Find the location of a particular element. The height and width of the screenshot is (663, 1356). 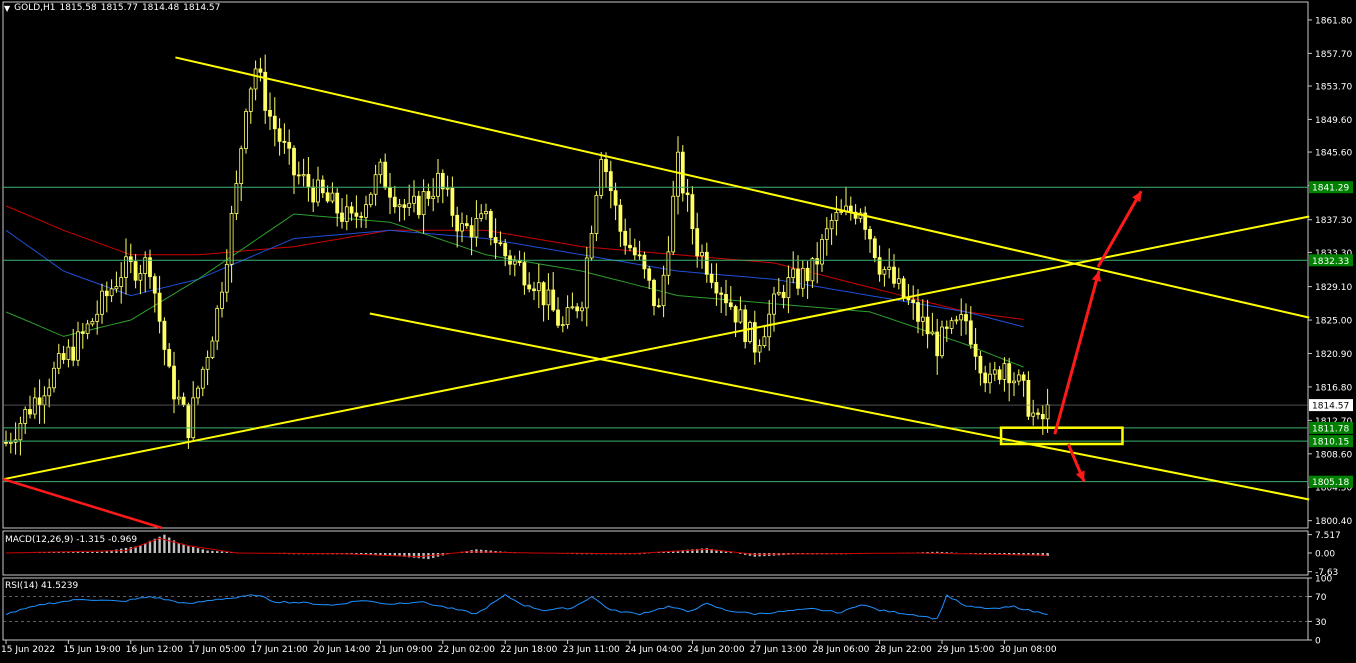

y-tick-label: 1849.60 is located at coordinates (1333, 121).